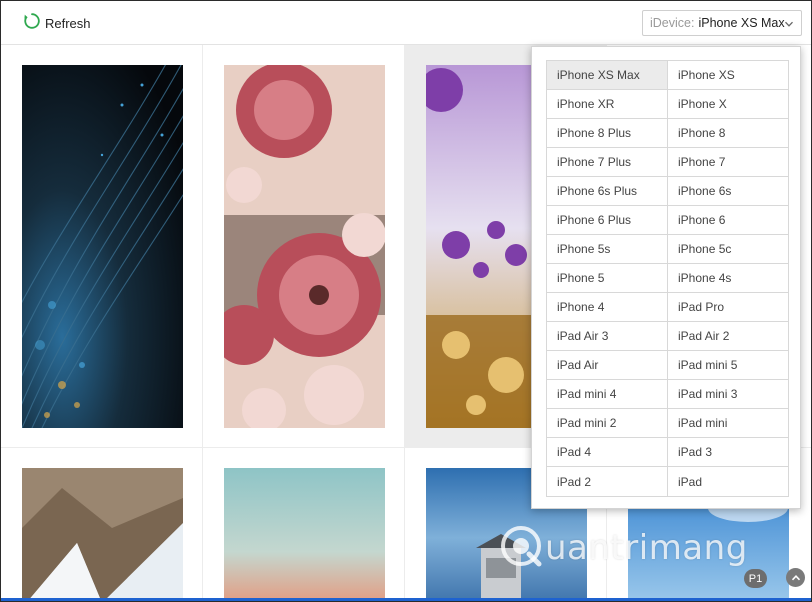 This screenshot has height=602, width=812. I want to click on device-option: iPhone 4, so click(607, 307).